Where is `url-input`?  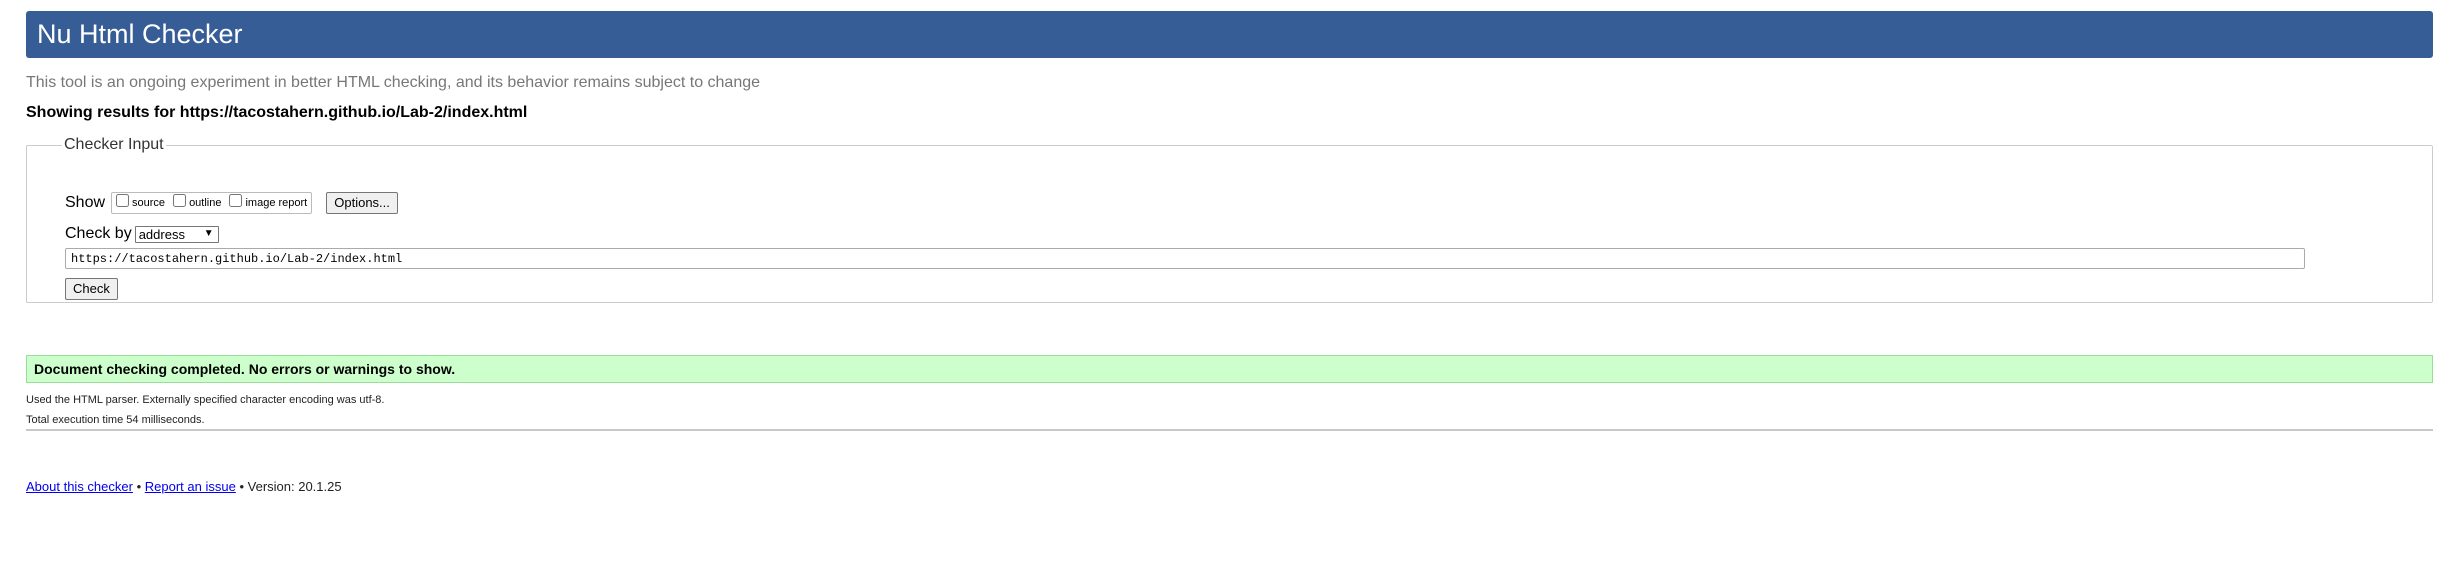 url-input is located at coordinates (1185, 258).